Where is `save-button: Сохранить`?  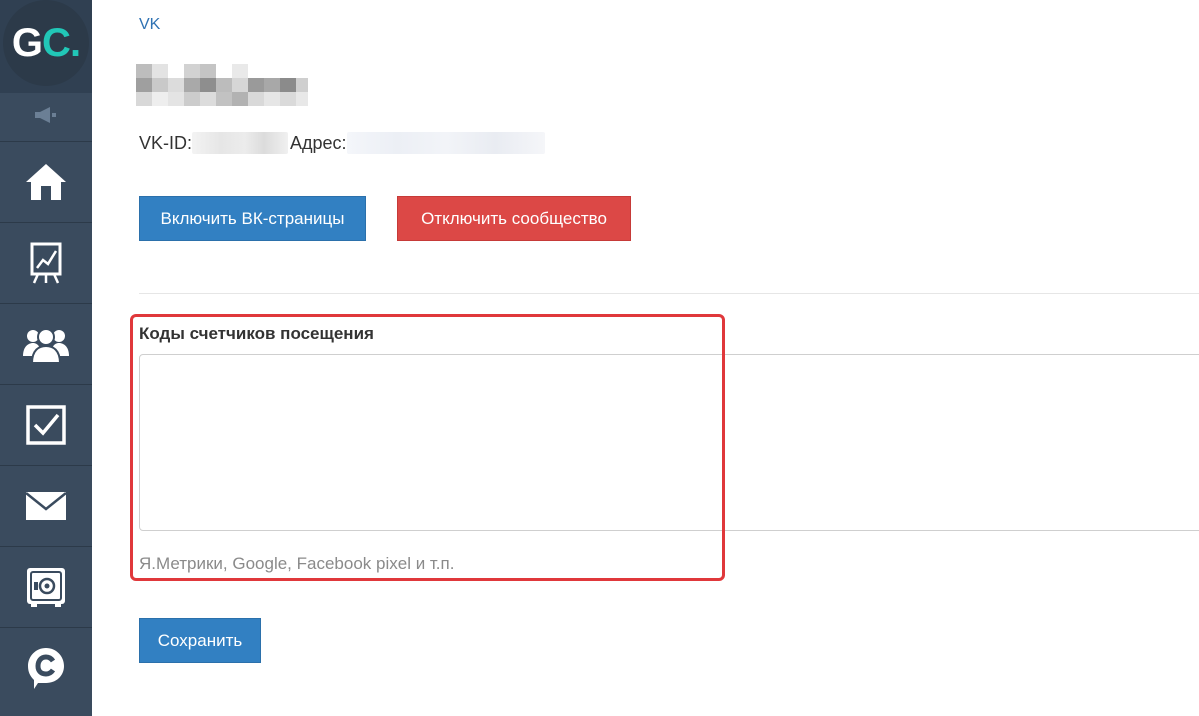 save-button: Сохранить is located at coordinates (200, 640).